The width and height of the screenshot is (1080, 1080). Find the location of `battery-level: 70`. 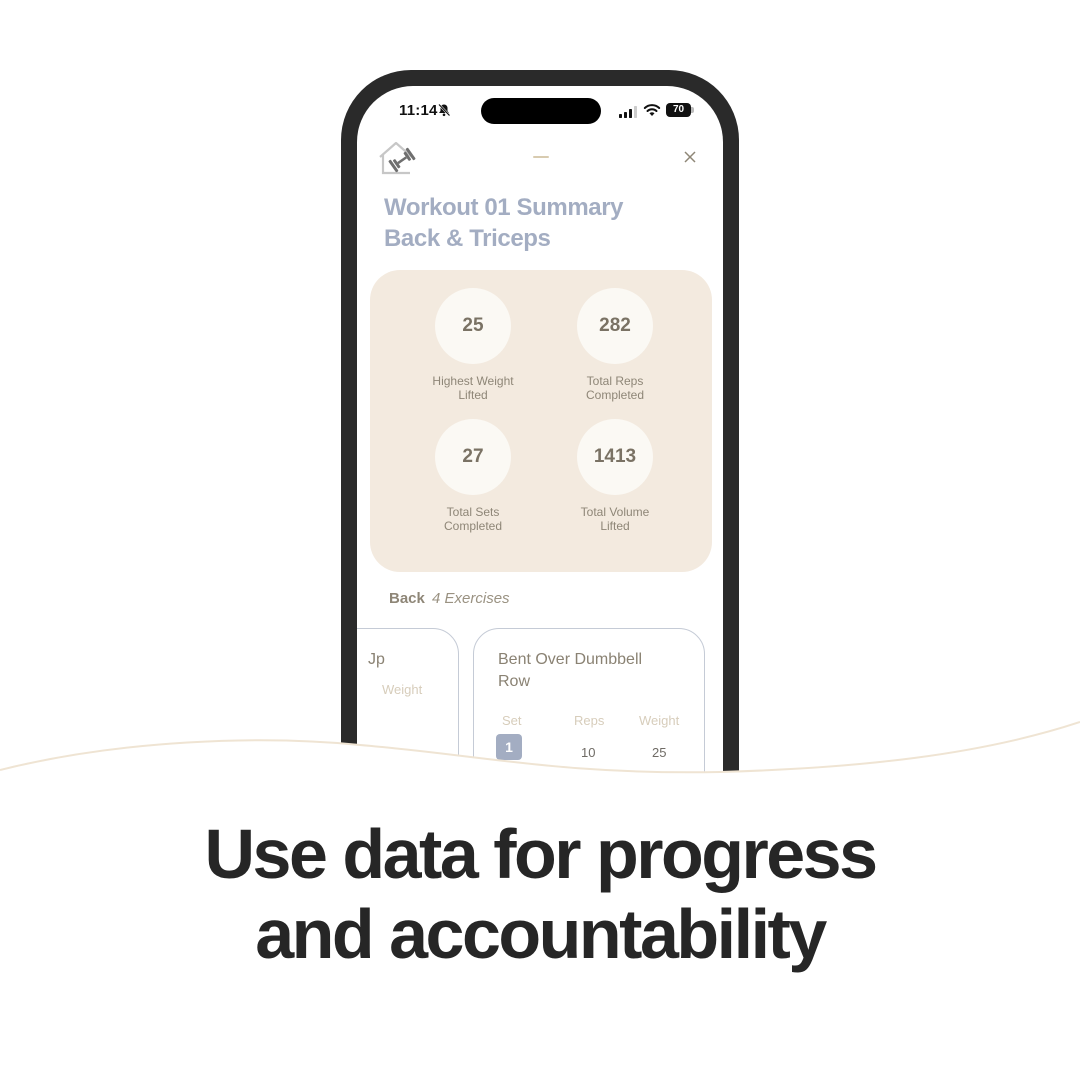

battery-level: 70 is located at coordinates (678, 110).